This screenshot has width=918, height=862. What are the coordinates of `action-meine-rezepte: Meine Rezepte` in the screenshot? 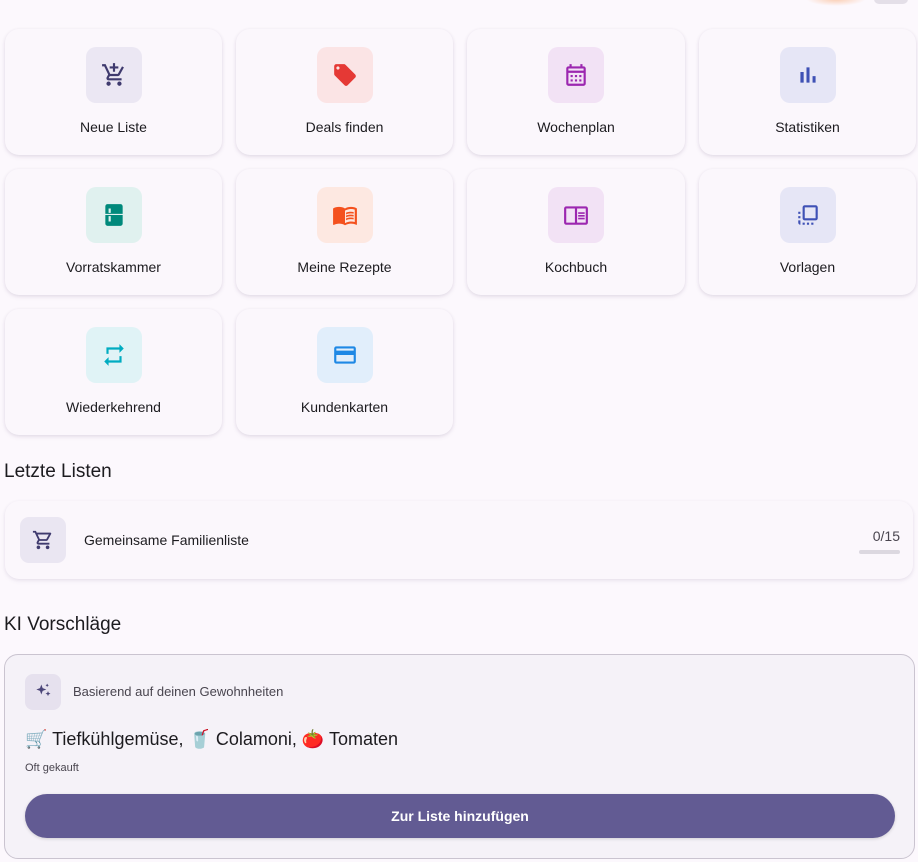 It's located at (344, 232).